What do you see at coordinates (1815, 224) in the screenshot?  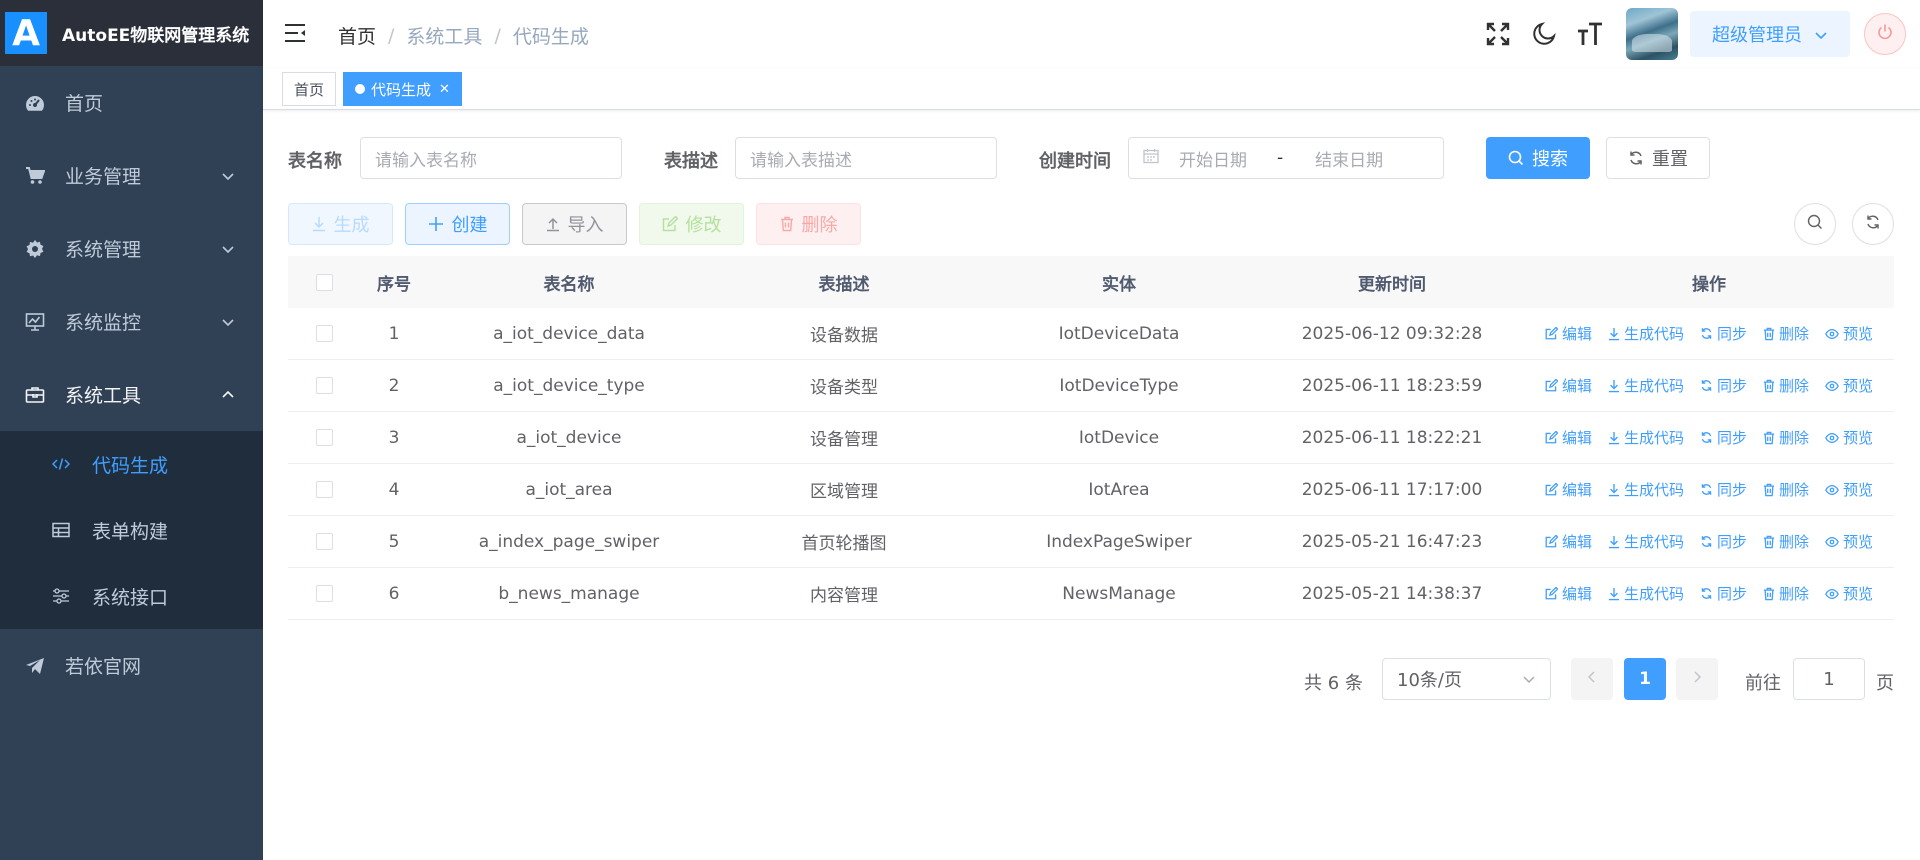 I see `toggle-search-button` at bounding box center [1815, 224].